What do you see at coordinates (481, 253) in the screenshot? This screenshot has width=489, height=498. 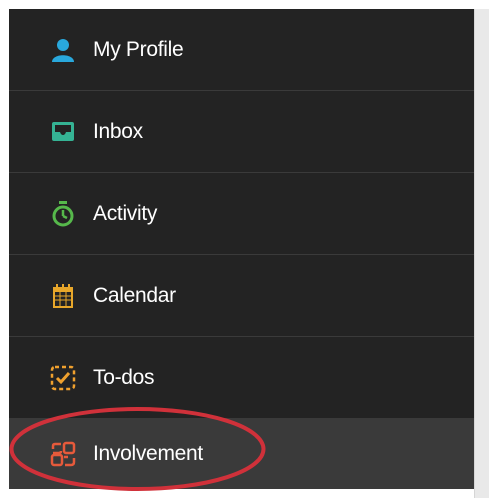 I see `scrollbar-track` at bounding box center [481, 253].